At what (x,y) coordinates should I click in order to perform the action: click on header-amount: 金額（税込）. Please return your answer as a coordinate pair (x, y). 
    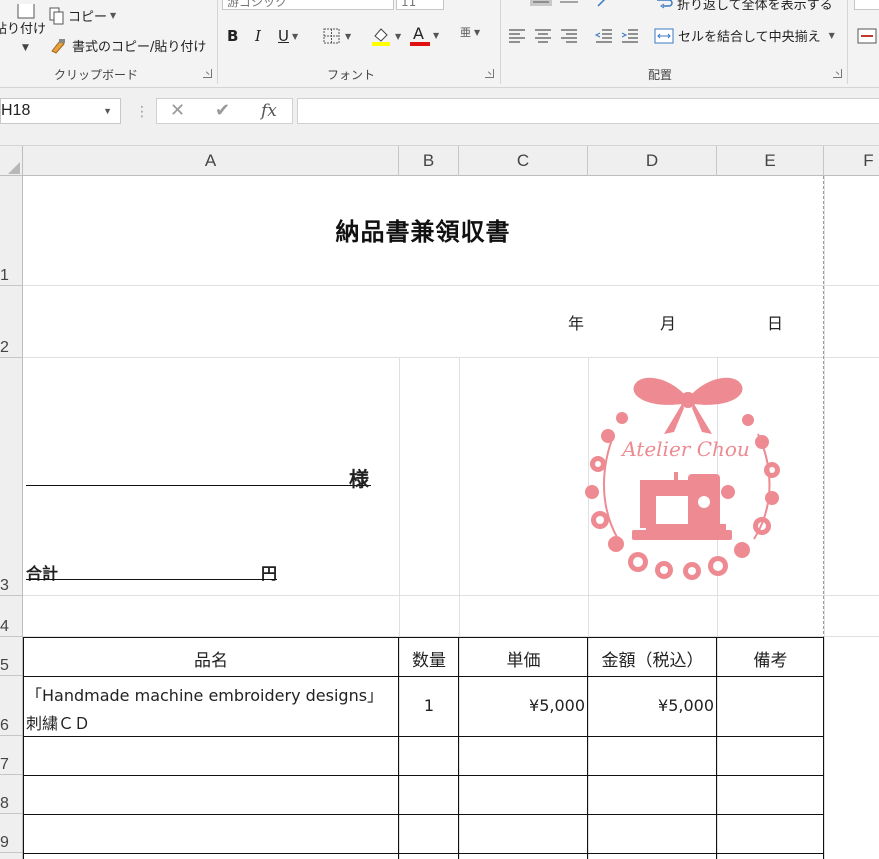
    Looking at the image, I should click on (652, 661).